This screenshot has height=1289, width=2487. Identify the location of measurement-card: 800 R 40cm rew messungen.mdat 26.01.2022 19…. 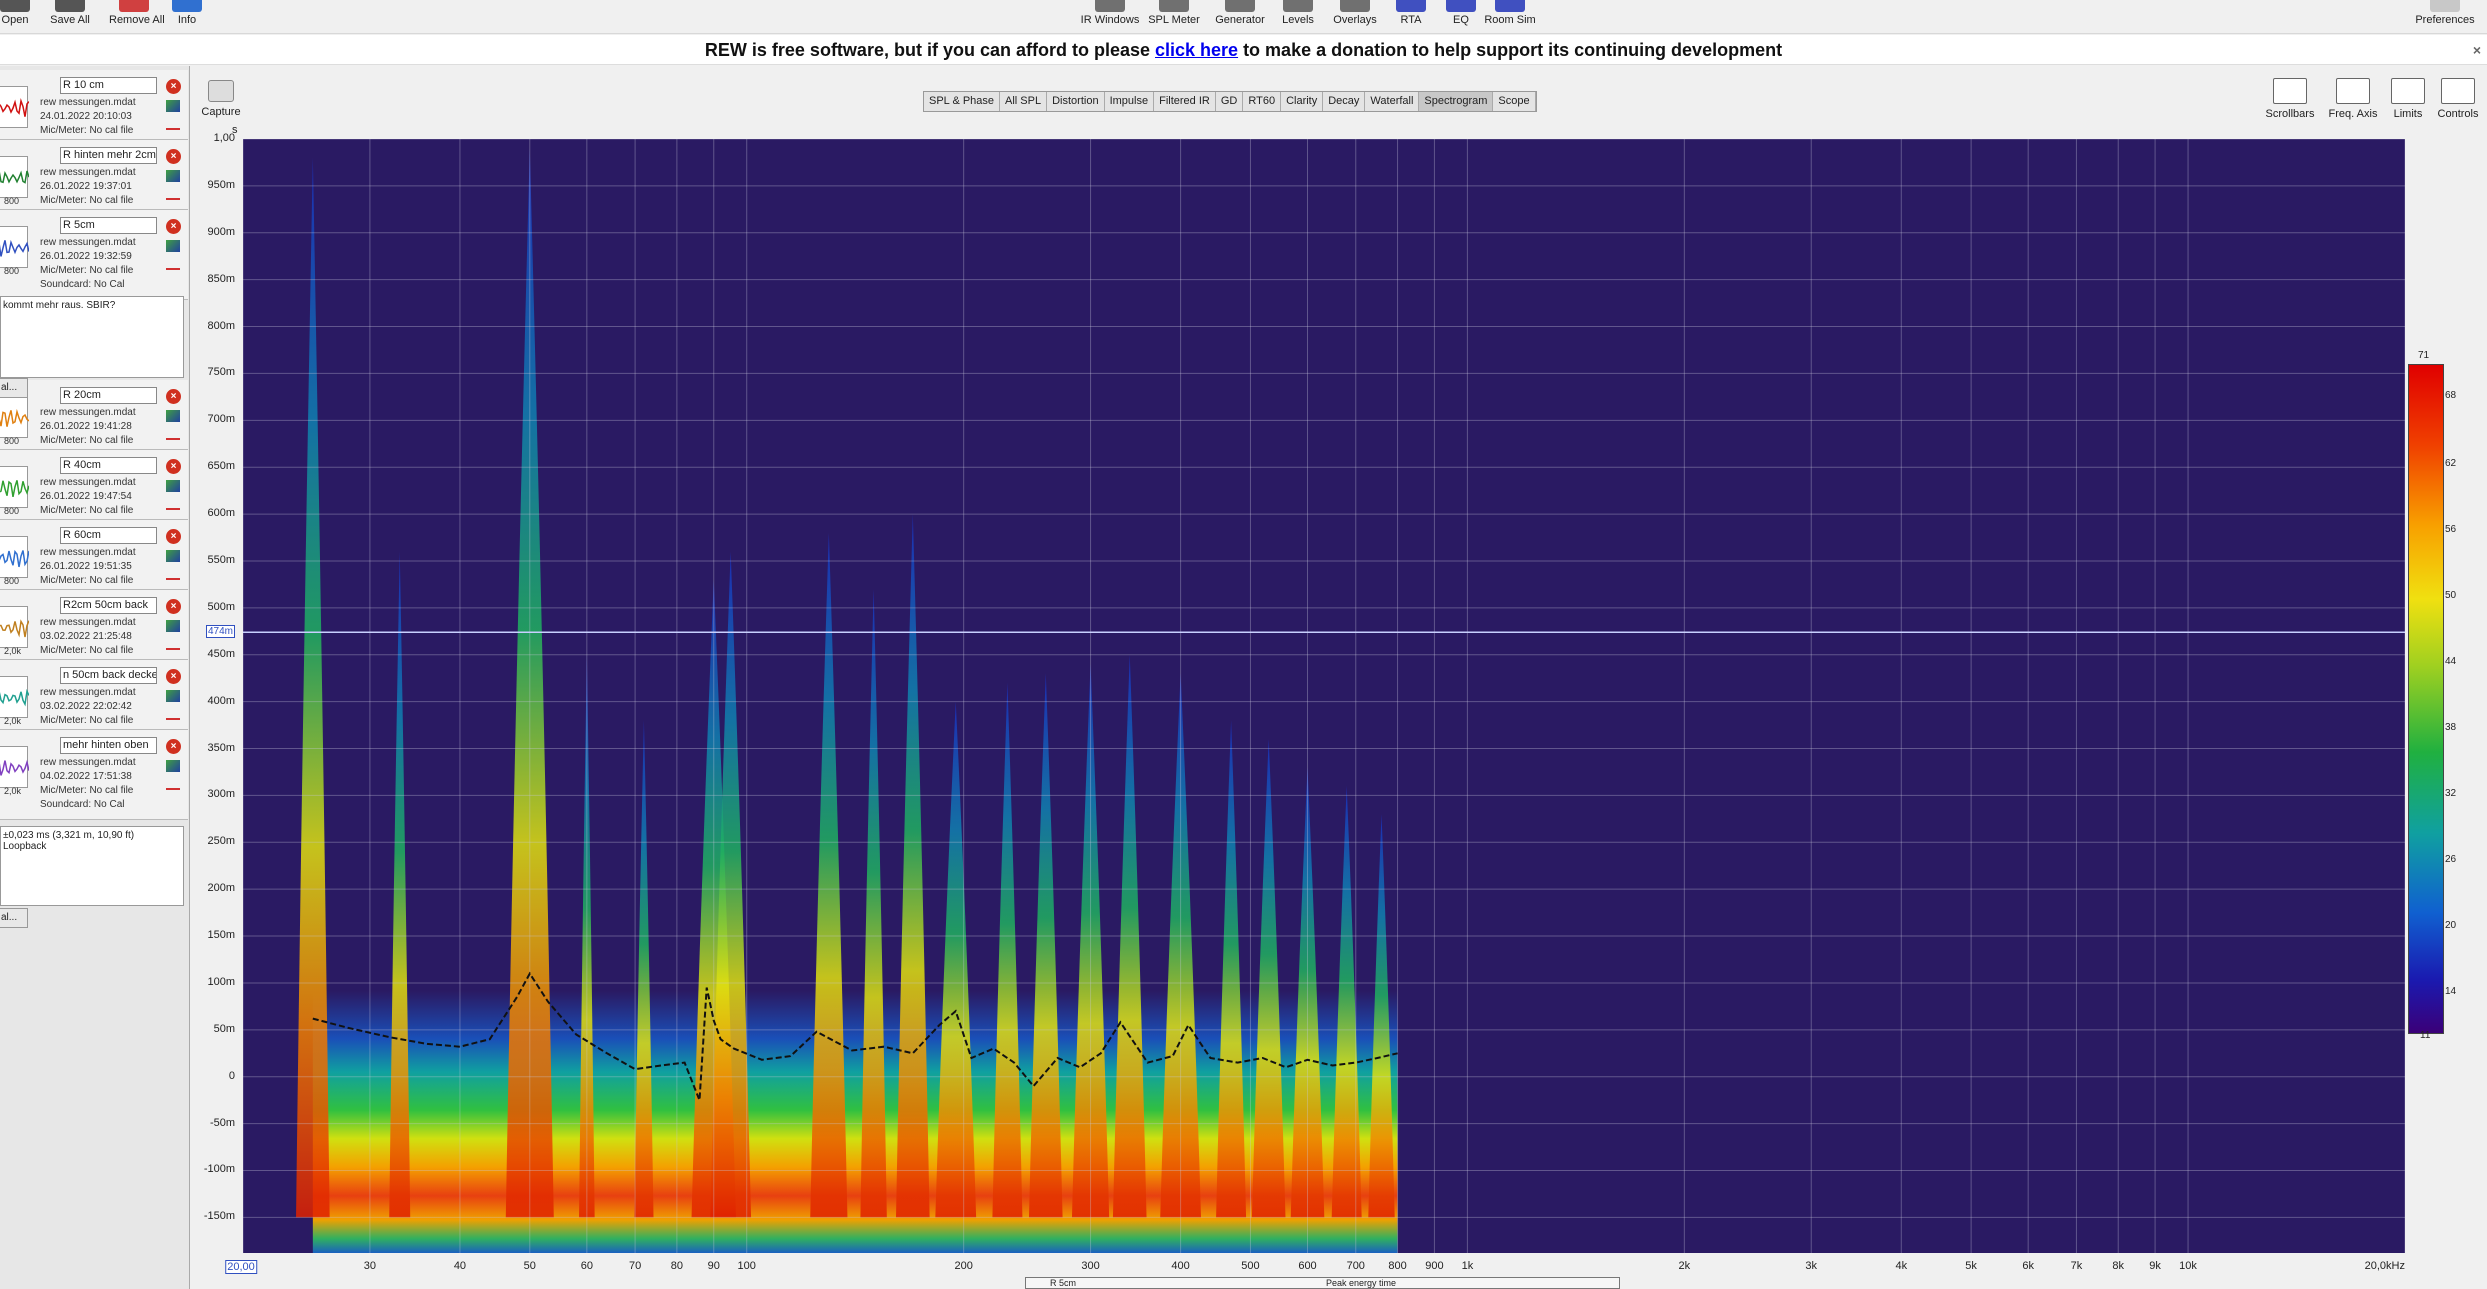
(94, 485).